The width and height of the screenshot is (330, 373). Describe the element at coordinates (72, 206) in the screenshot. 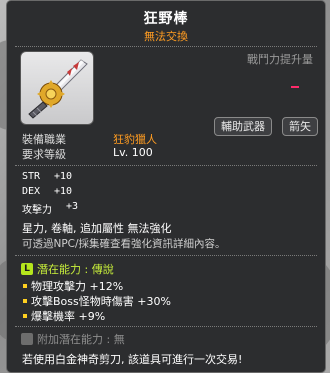

I see `stat-value: +3` at that location.